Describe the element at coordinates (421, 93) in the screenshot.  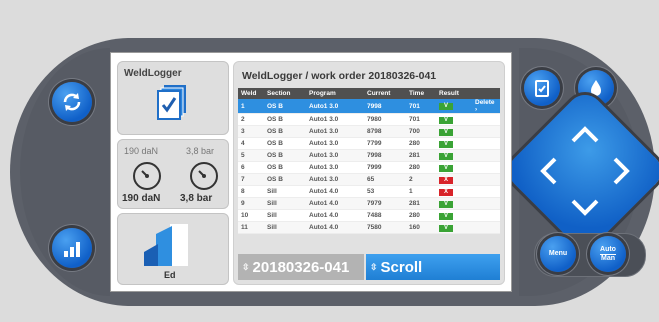
I see `col-time: Time` at that location.